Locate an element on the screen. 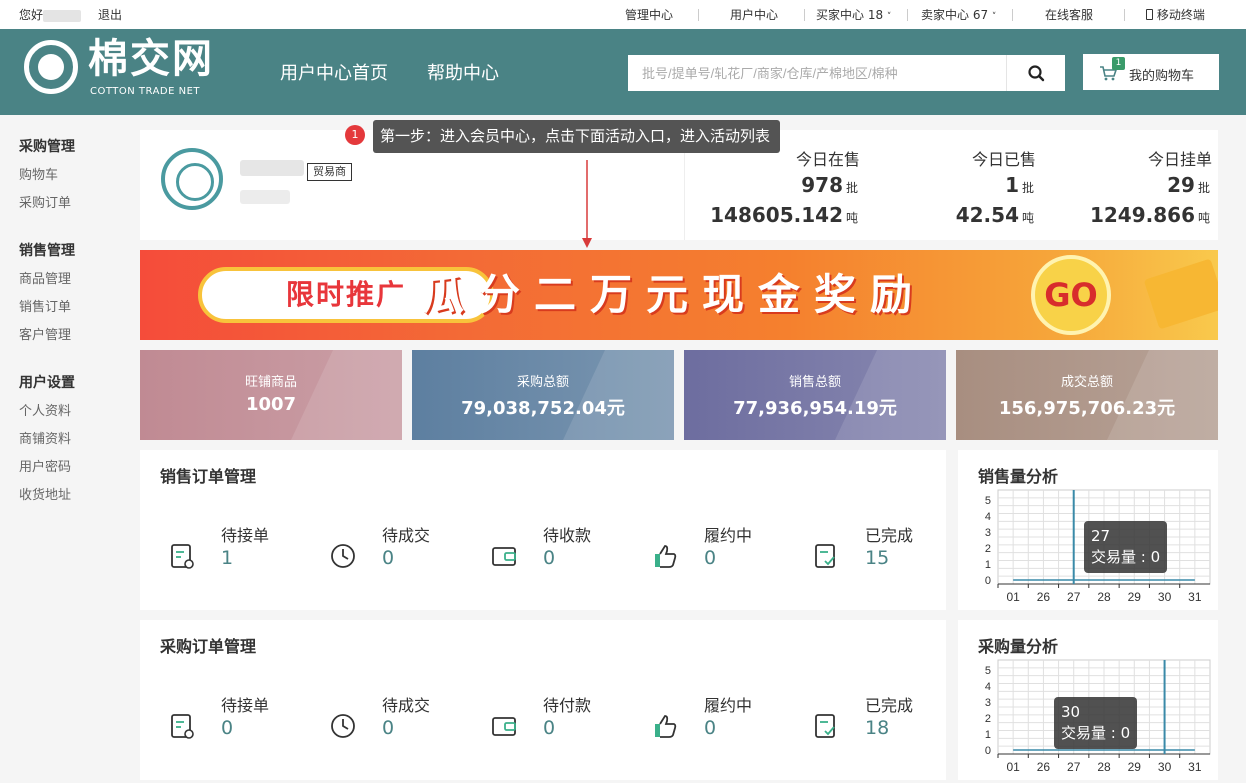 The image size is (1246, 783). seller-center-link: 卖家中心 67 ˅ is located at coordinates (958, 16).